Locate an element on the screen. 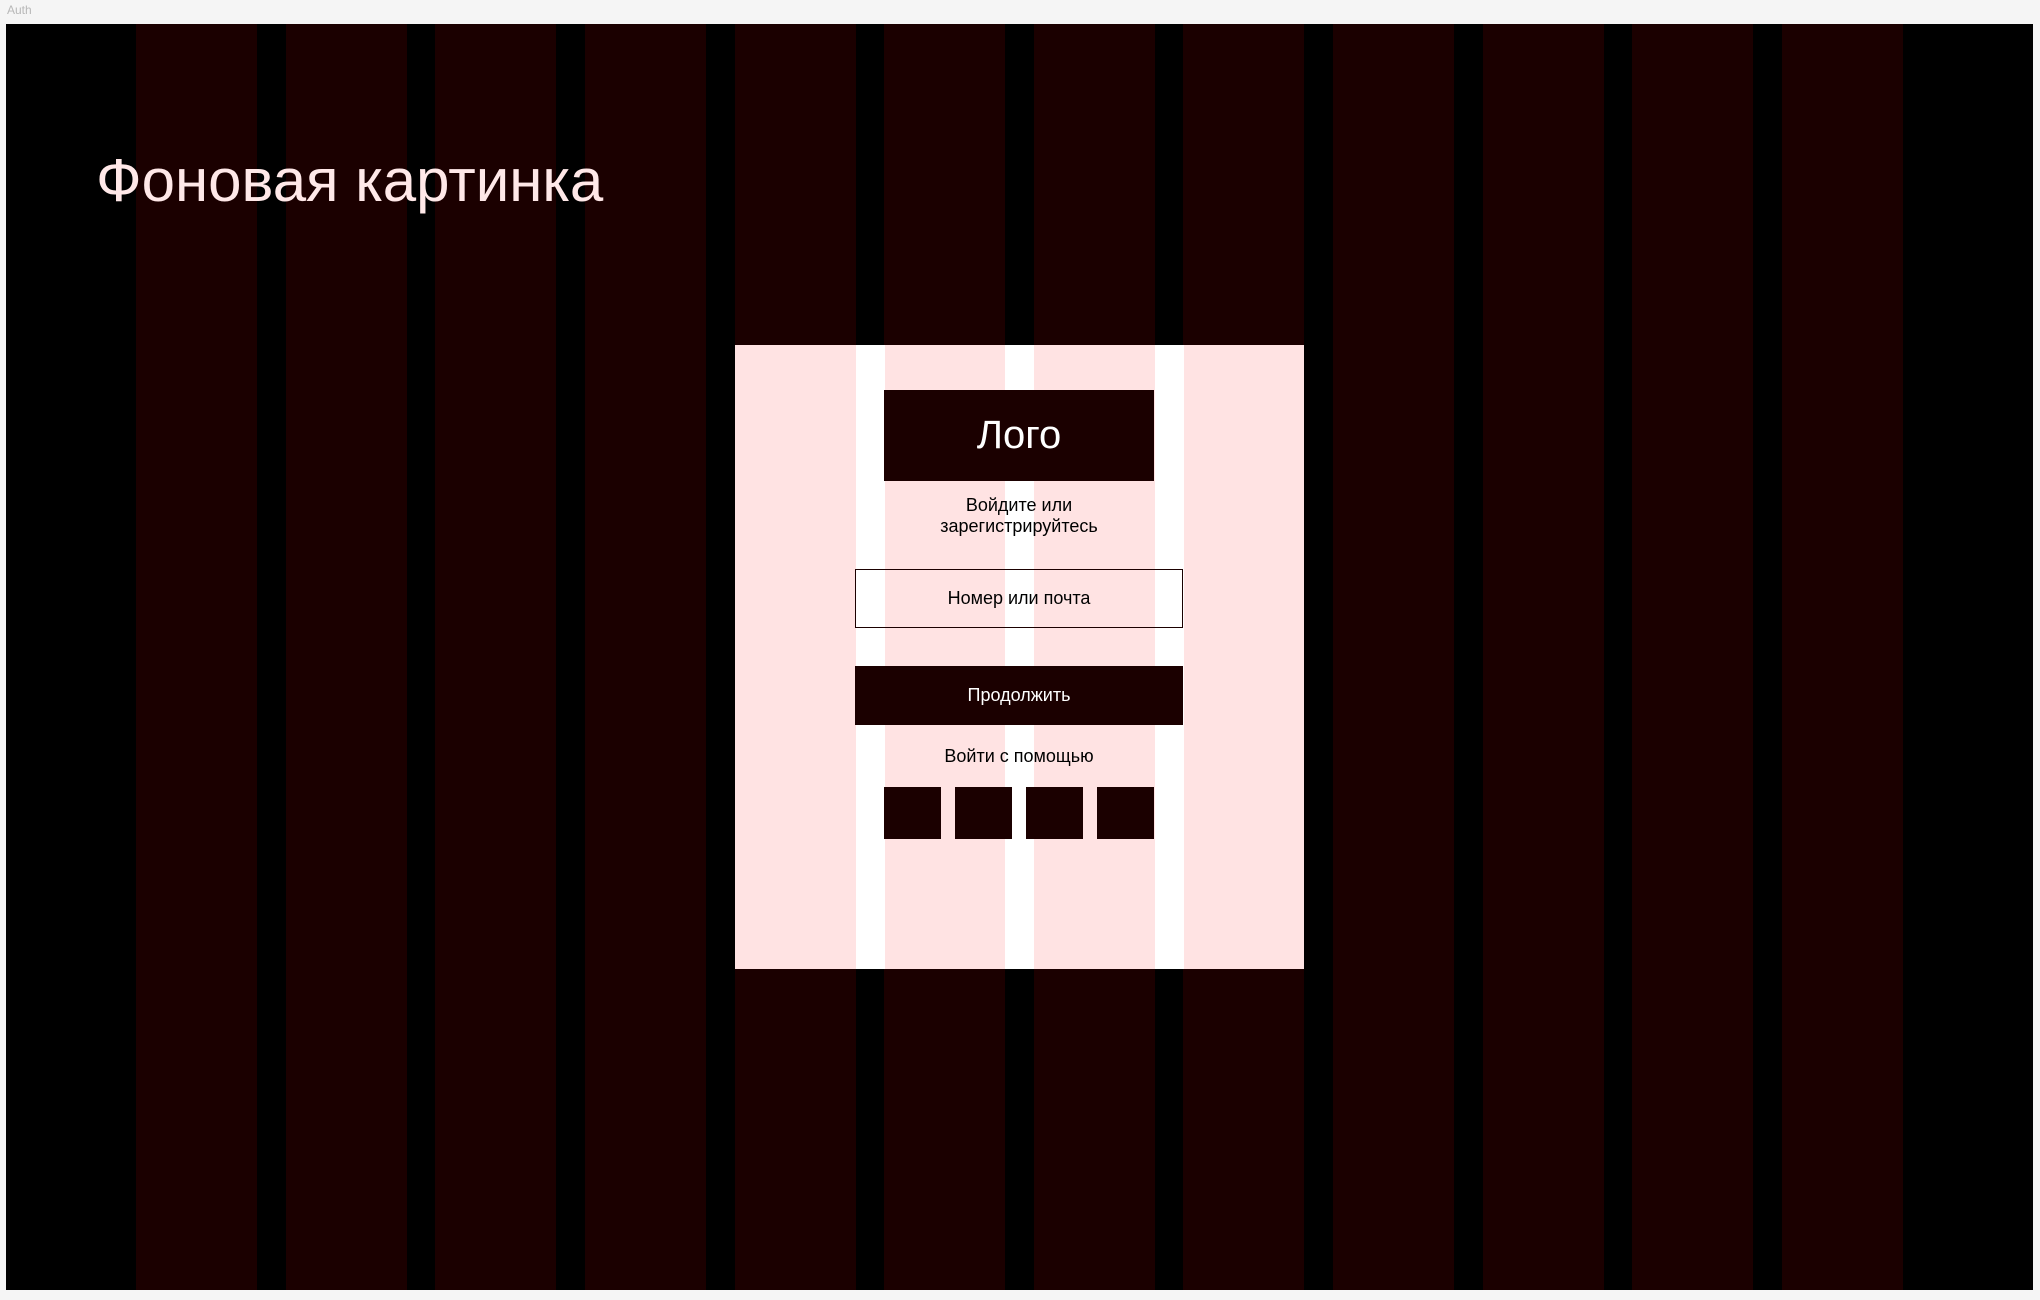 The width and height of the screenshot is (2040, 1300). phone-or-email-input is located at coordinates (1019, 598).